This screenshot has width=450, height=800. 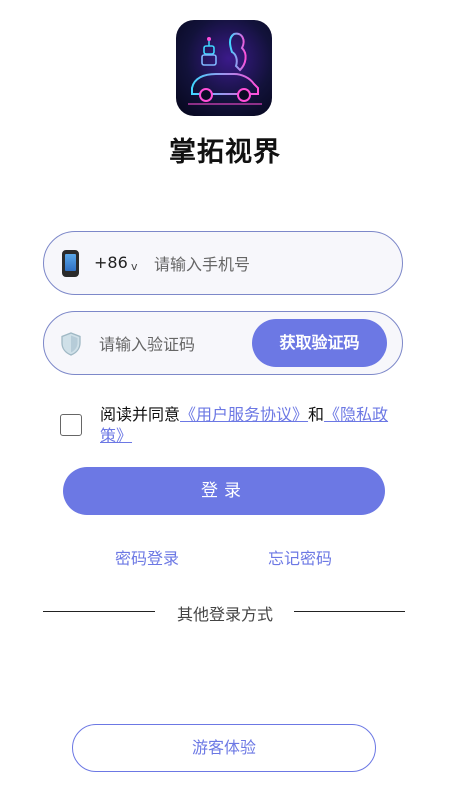 I want to click on other-login-label: 其他登录方式, so click(x=224, y=614).